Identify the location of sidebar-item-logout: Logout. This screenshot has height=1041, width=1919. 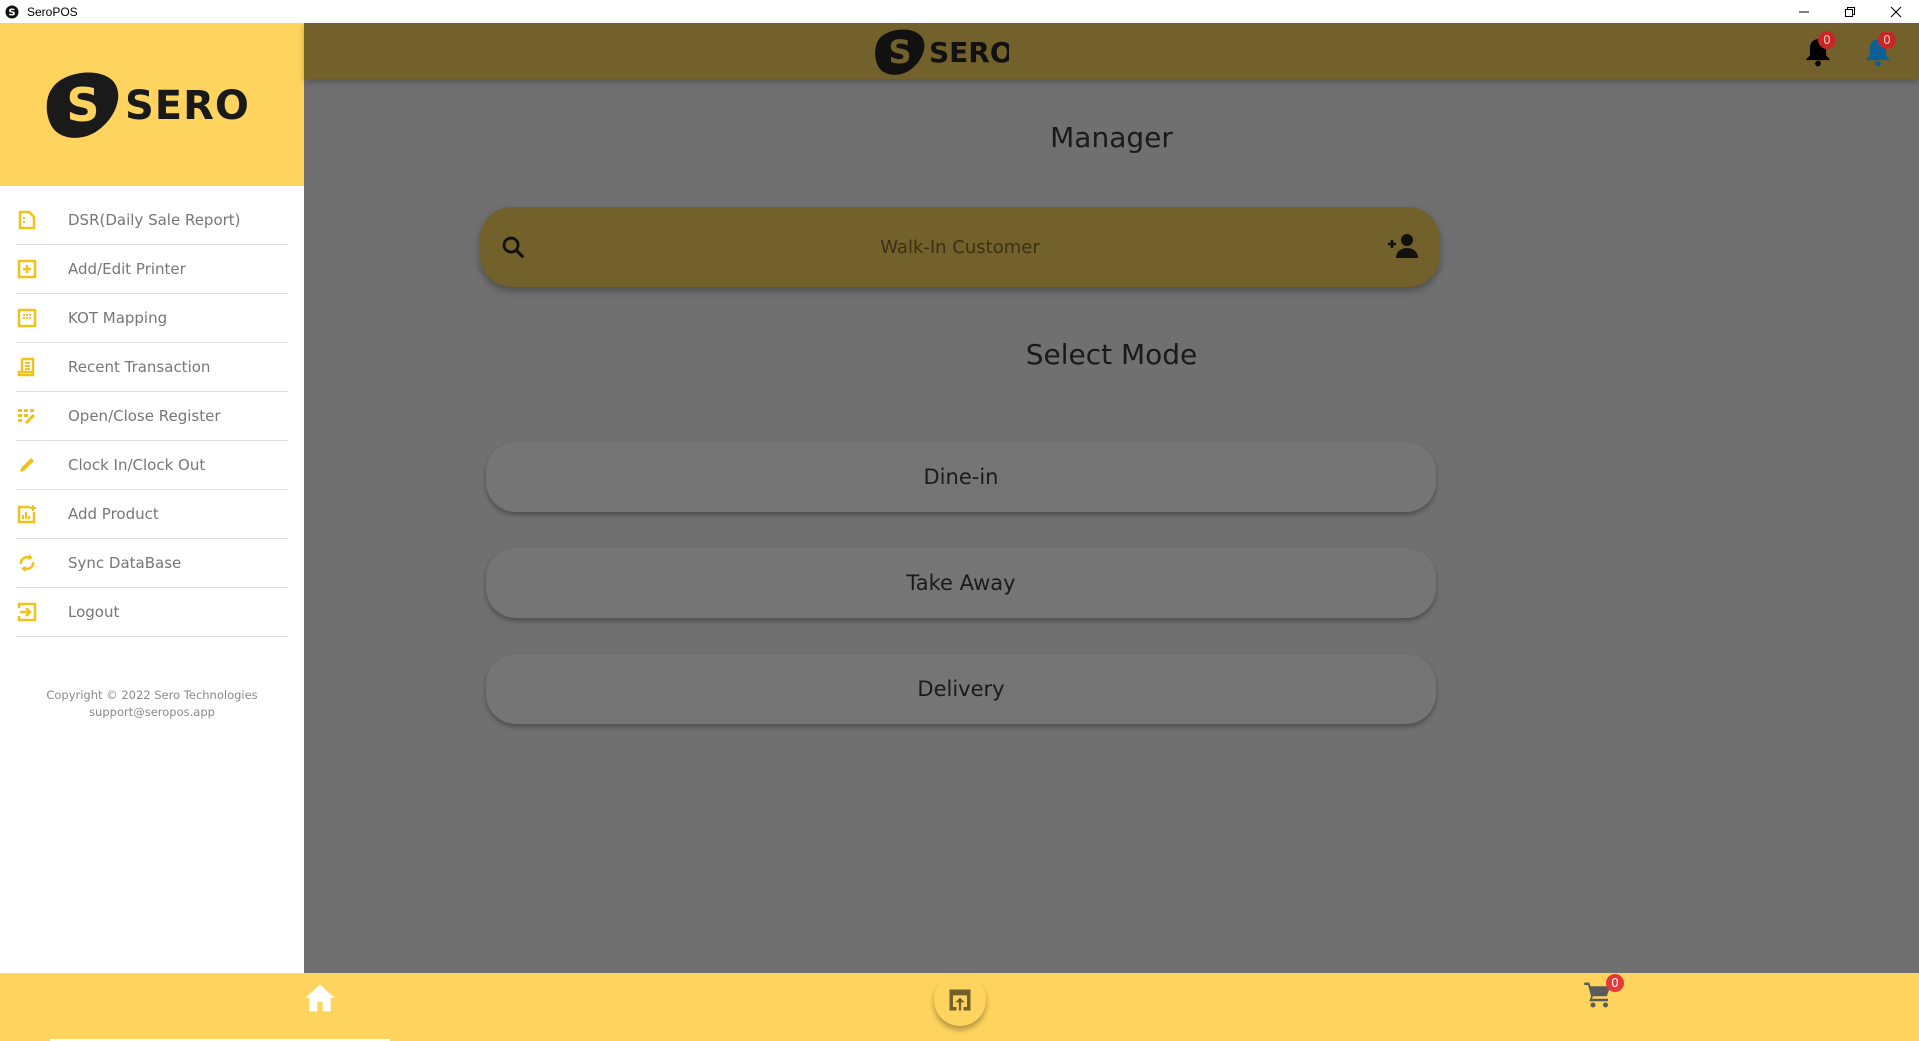
(152, 612).